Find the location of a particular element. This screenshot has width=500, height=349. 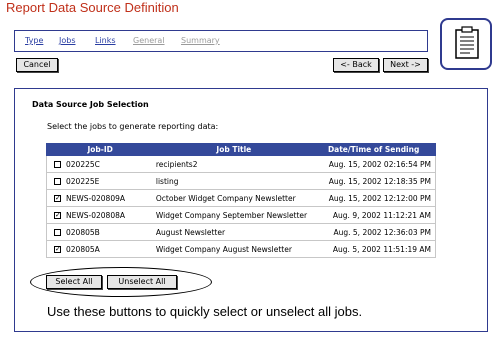

job-date: Aug. 5, 2002 12:36:03 PM is located at coordinates (374, 232).